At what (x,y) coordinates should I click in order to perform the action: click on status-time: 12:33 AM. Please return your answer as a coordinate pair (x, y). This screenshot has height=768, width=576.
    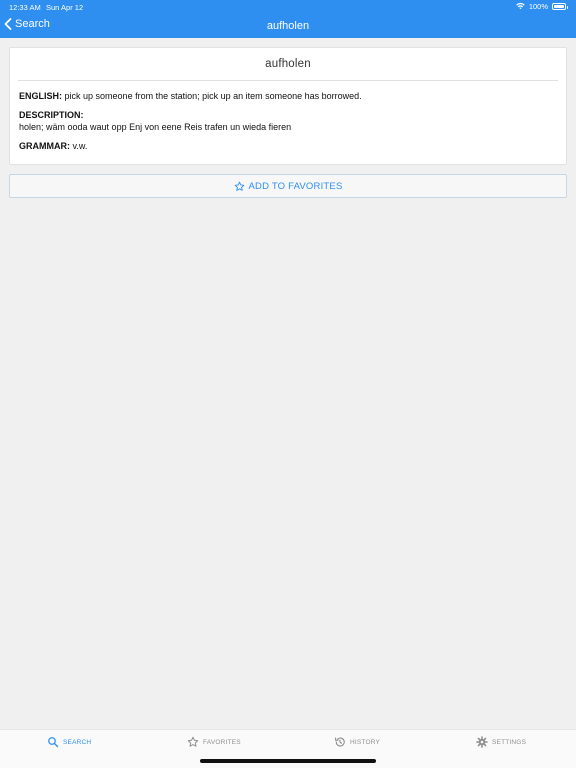
    Looking at the image, I should click on (25, 7).